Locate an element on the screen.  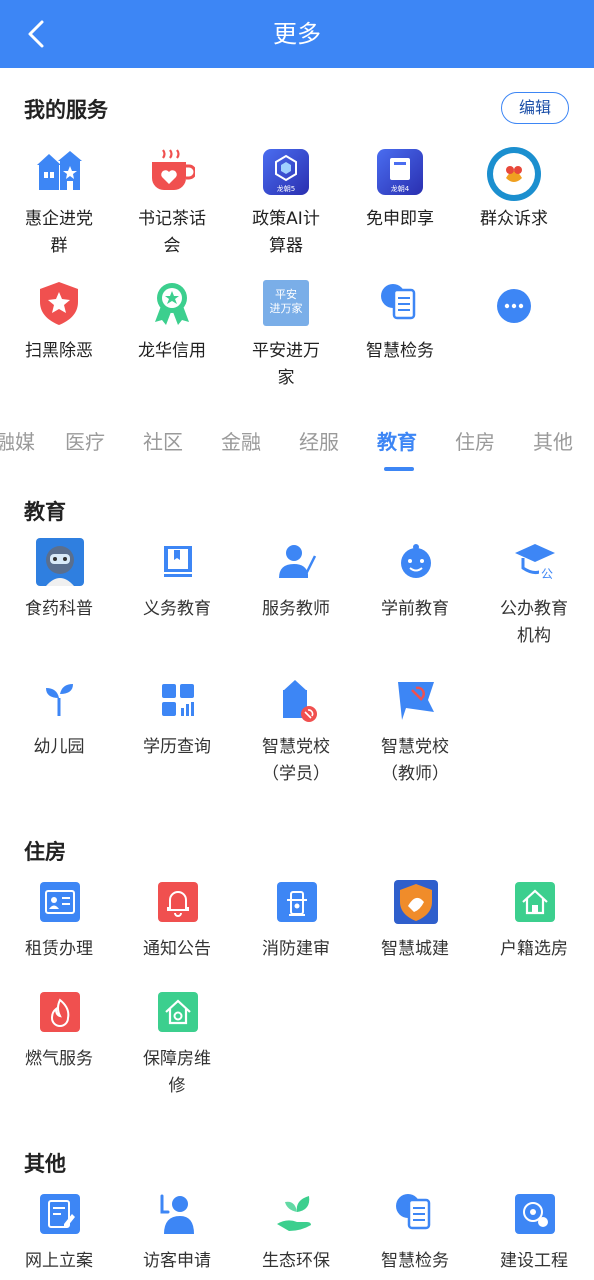
item-label: 访客申请 is located at coordinates (177, 1261).